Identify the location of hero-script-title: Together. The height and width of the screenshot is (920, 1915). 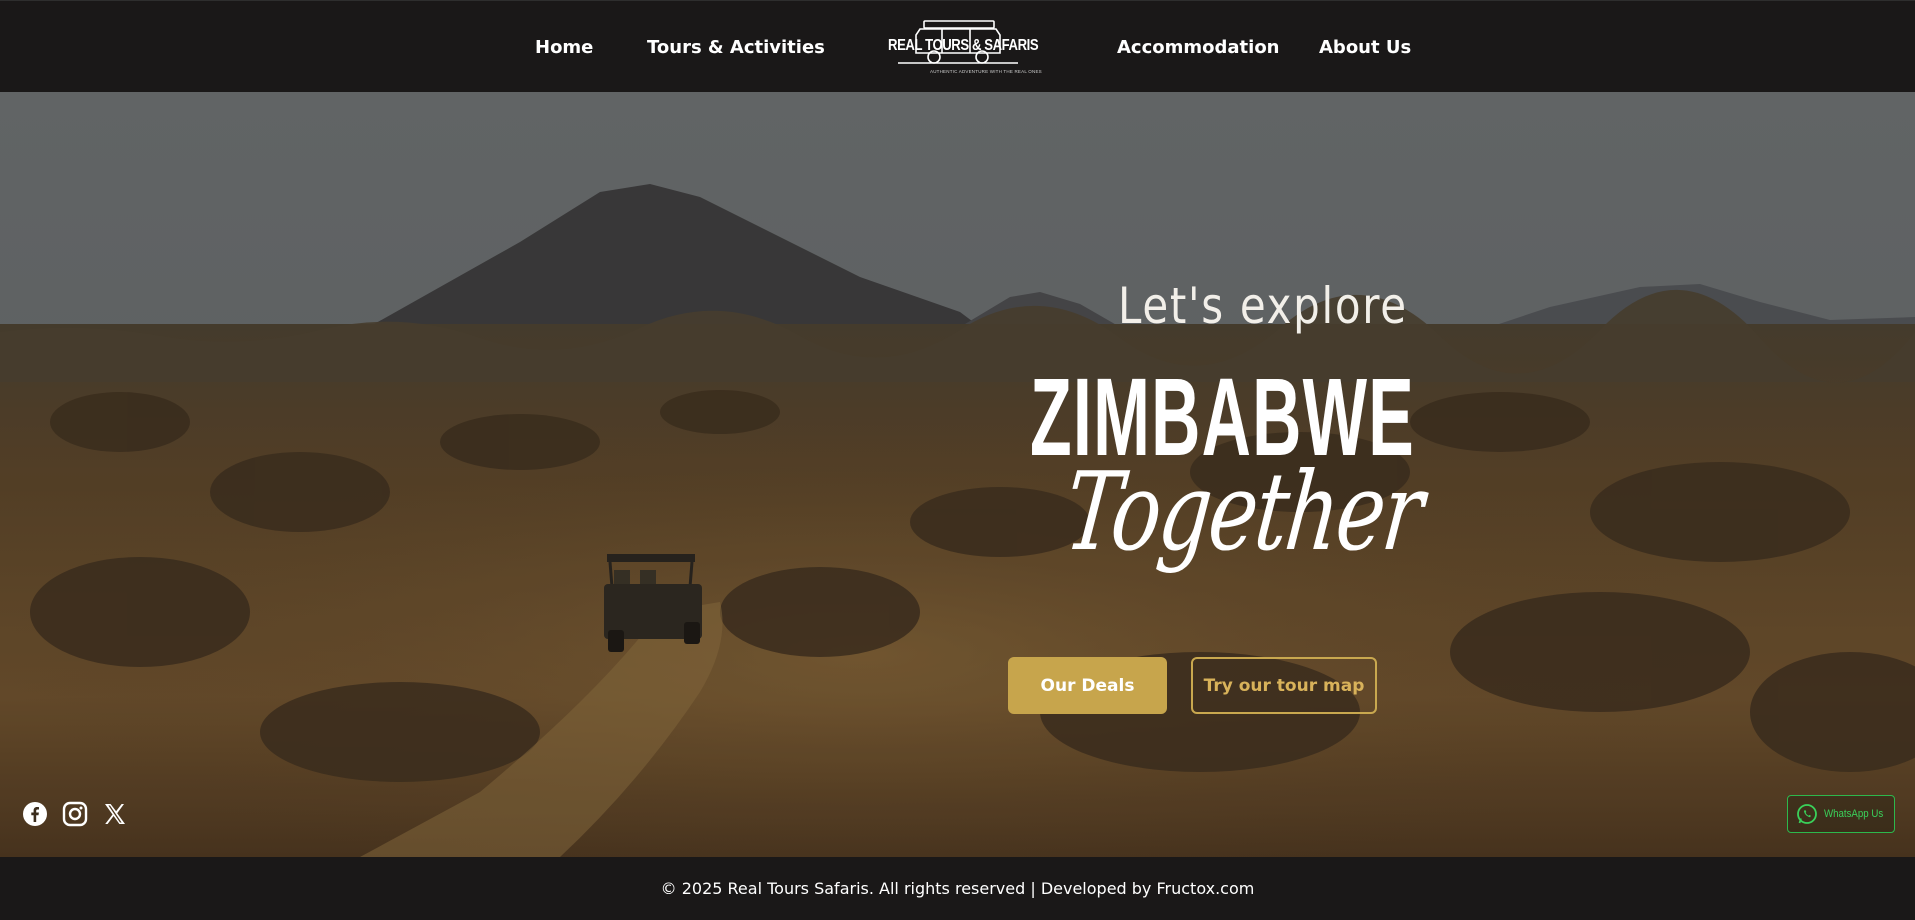
(1243, 512).